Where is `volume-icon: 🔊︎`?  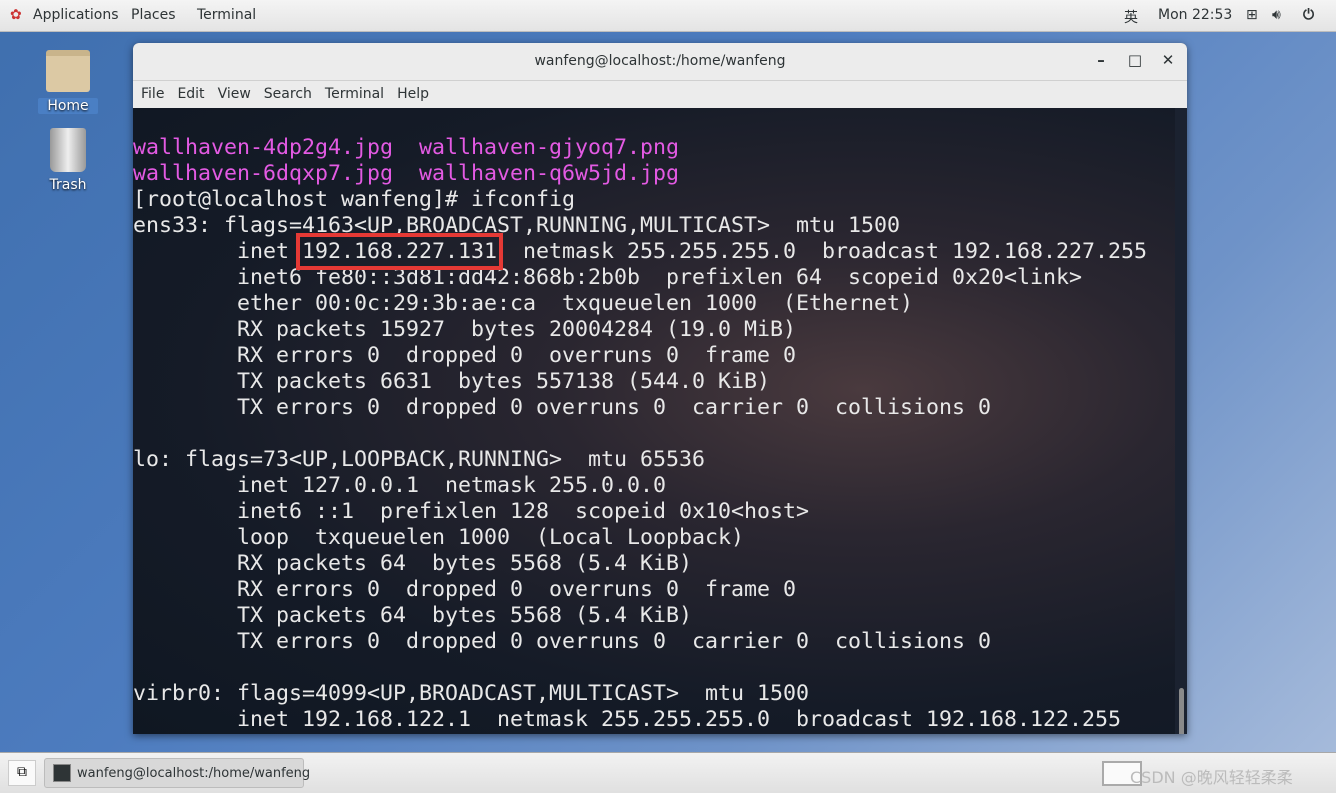
volume-icon: 🔊︎ is located at coordinates (1276, 15).